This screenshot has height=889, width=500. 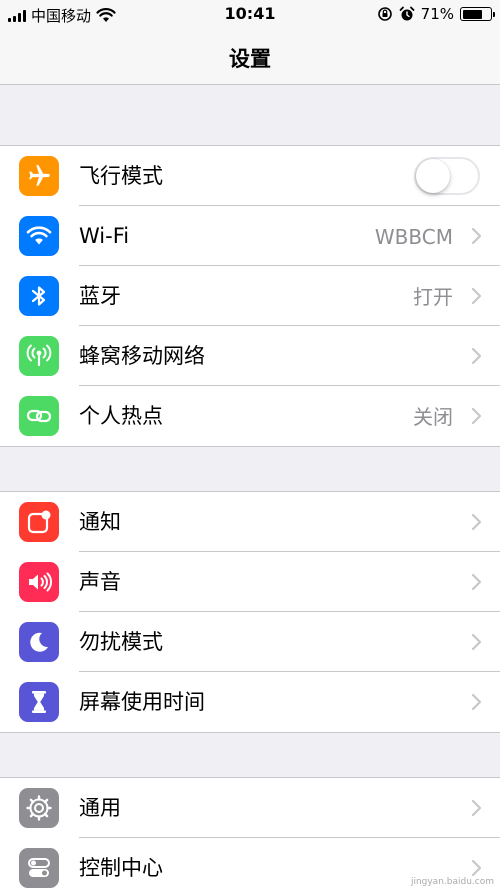 What do you see at coordinates (100, 582) in the screenshot?
I see `row-label: 声音` at bounding box center [100, 582].